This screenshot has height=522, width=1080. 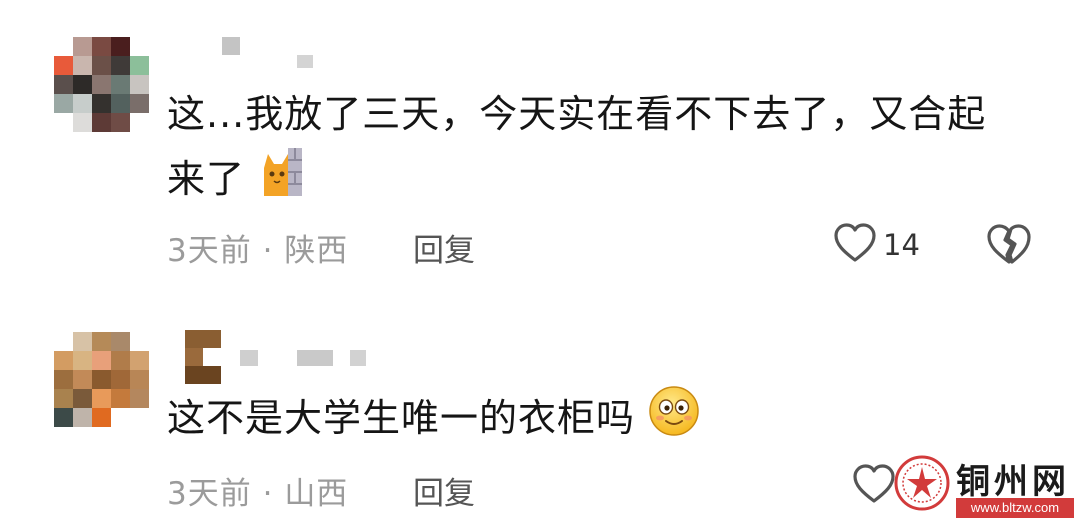 What do you see at coordinates (316, 494) in the screenshot?
I see `comment-location: 山西` at bounding box center [316, 494].